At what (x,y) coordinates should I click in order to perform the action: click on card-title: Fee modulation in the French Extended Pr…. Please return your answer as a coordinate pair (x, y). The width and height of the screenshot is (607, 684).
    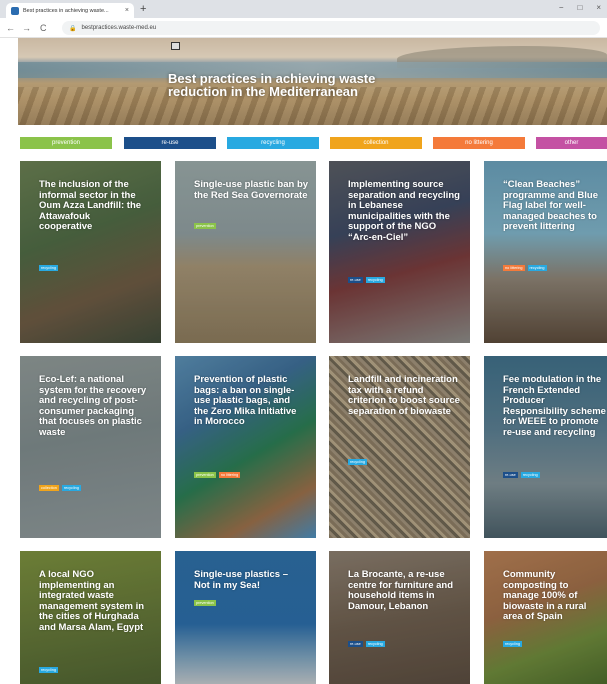
    Looking at the image, I should click on (554, 406).